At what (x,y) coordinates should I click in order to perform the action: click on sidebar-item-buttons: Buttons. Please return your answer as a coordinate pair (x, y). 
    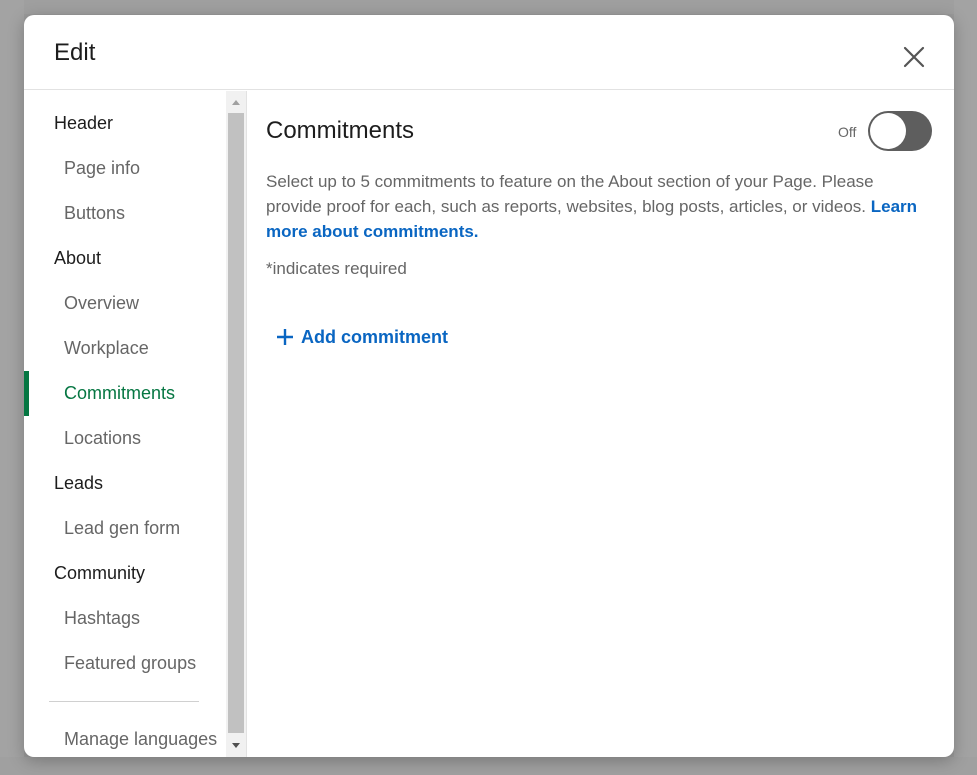
    Looking at the image, I should click on (94, 213).